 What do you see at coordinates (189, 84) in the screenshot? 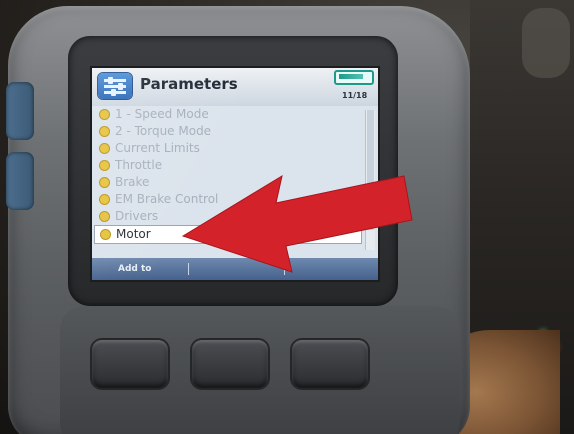
I see `page-title: Parameters` at bounding box center [189, 84].